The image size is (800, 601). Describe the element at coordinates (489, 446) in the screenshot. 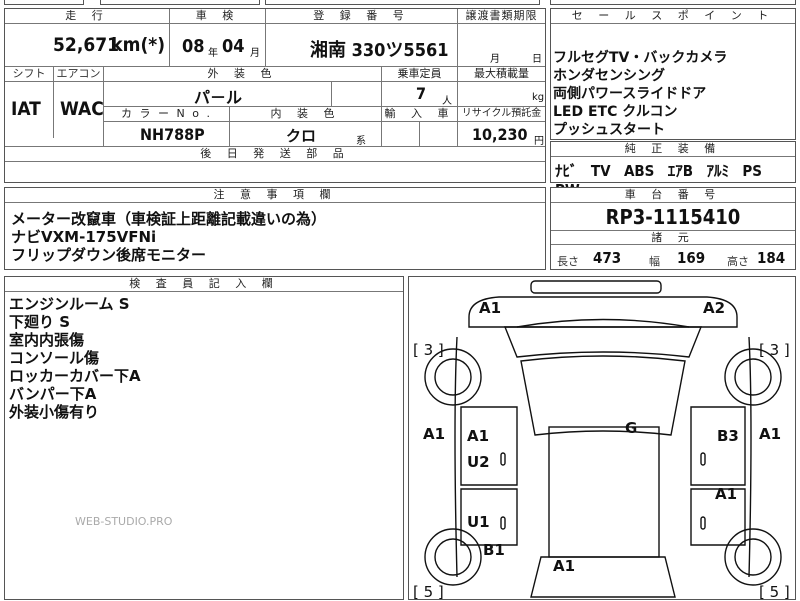

I see `door-front-left` at that location.